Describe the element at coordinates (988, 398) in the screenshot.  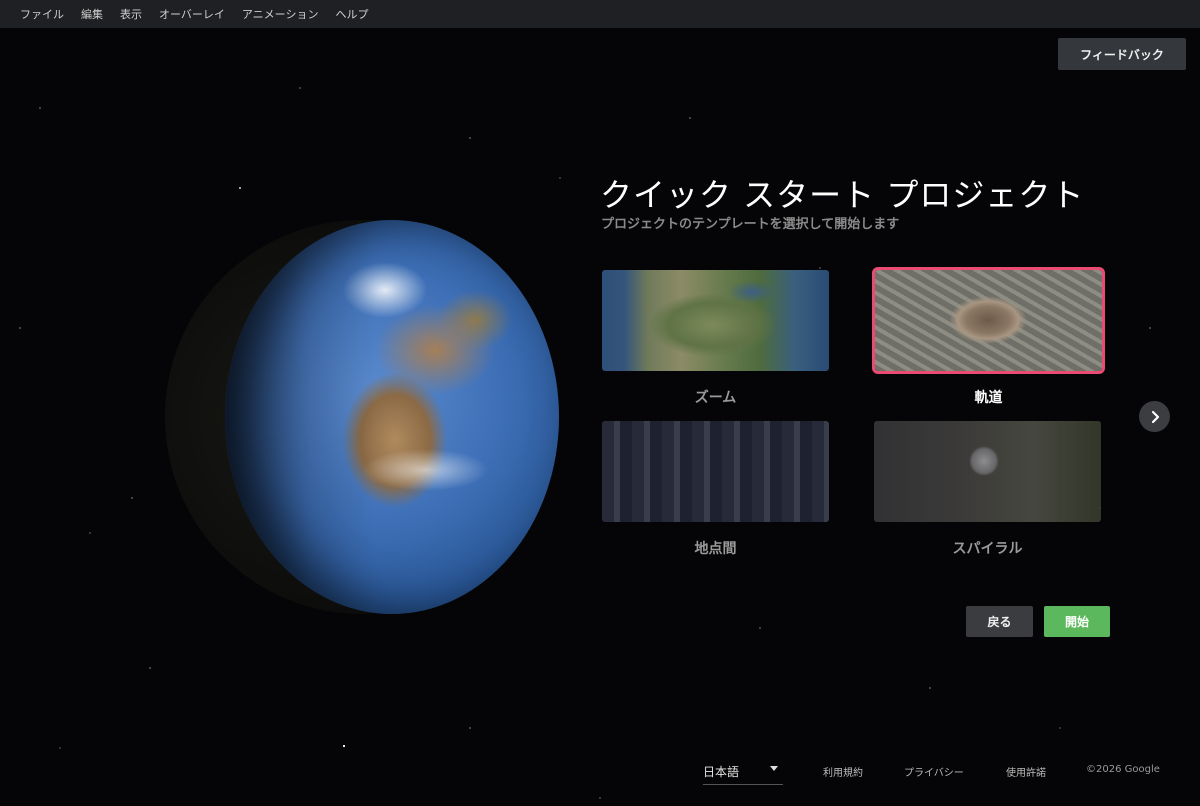
I see `template-label-orbit: 軌道` at that location.